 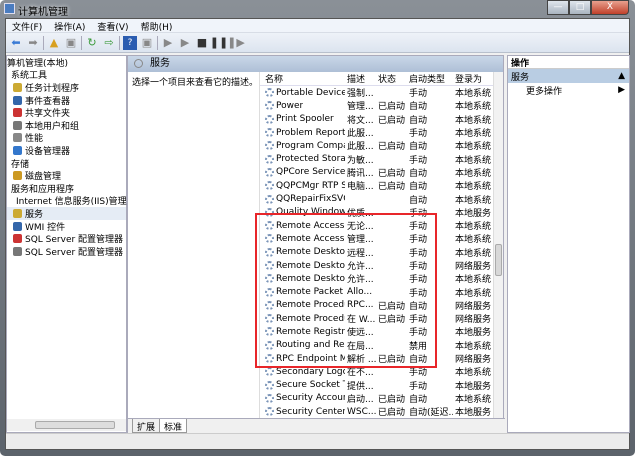 I want to click on tree-item: 服务, so click(x=66, y=213).